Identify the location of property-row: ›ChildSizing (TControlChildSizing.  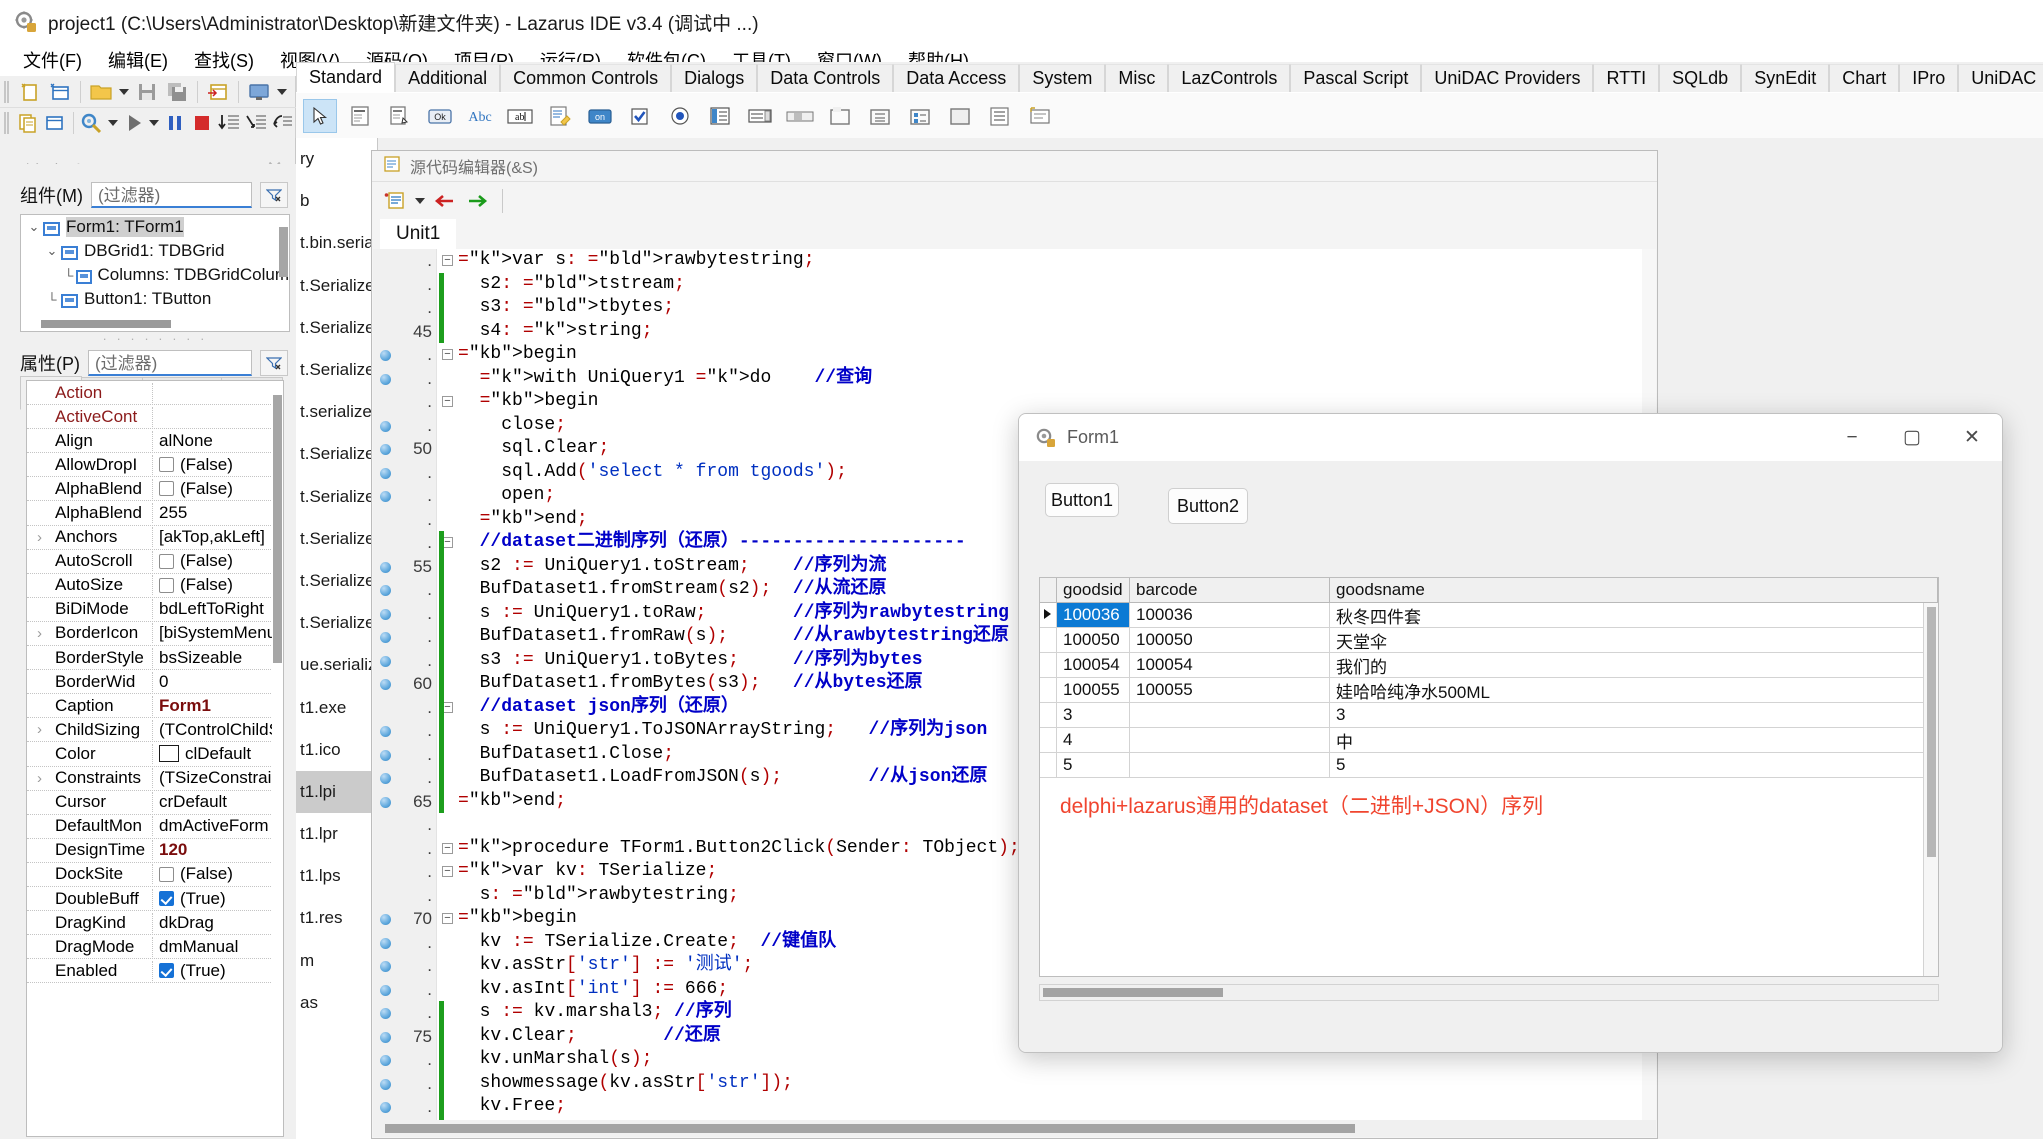
(155, 730).